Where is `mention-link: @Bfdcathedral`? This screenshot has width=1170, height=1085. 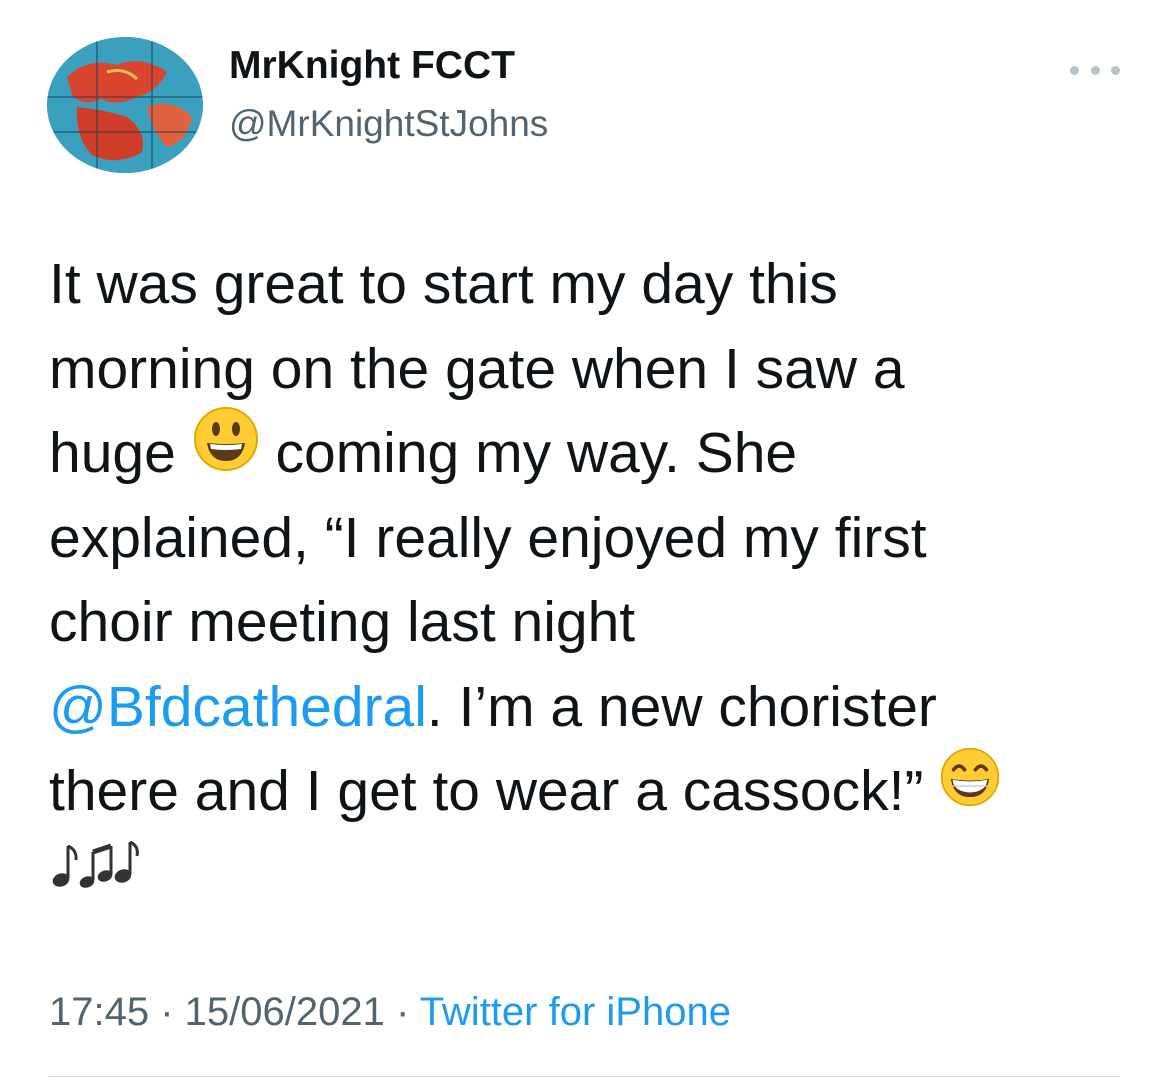 mention-link: @Bfdcathedral is located at coordinates (238, 707).